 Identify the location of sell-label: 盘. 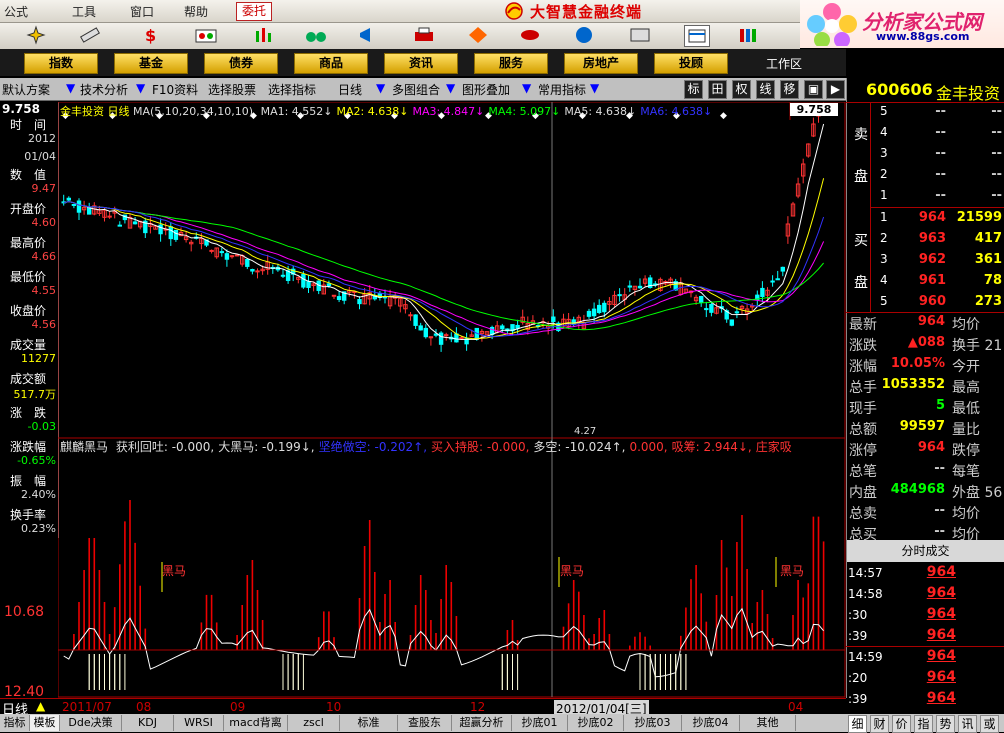
(861, 177).